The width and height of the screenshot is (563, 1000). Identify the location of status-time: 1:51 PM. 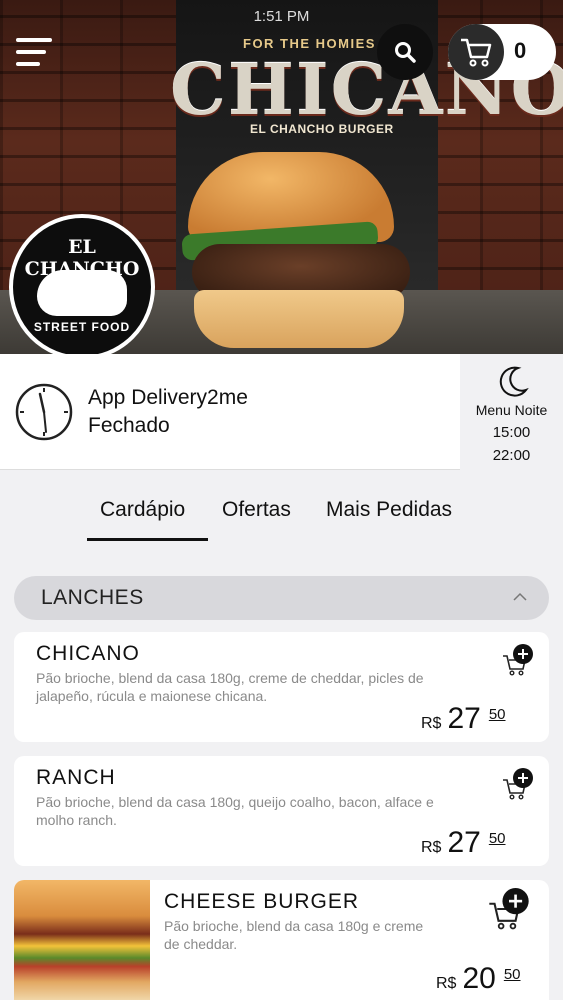
(281, 16).